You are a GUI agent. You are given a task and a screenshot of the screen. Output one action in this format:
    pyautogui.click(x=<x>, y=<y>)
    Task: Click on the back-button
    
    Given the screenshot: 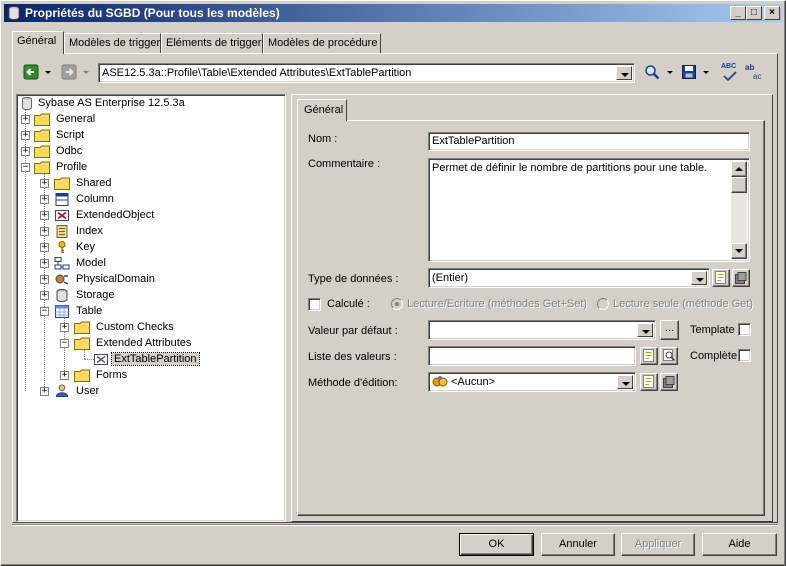 What is the action you would take?
    pyautogui.click(x=32, y=73)
    